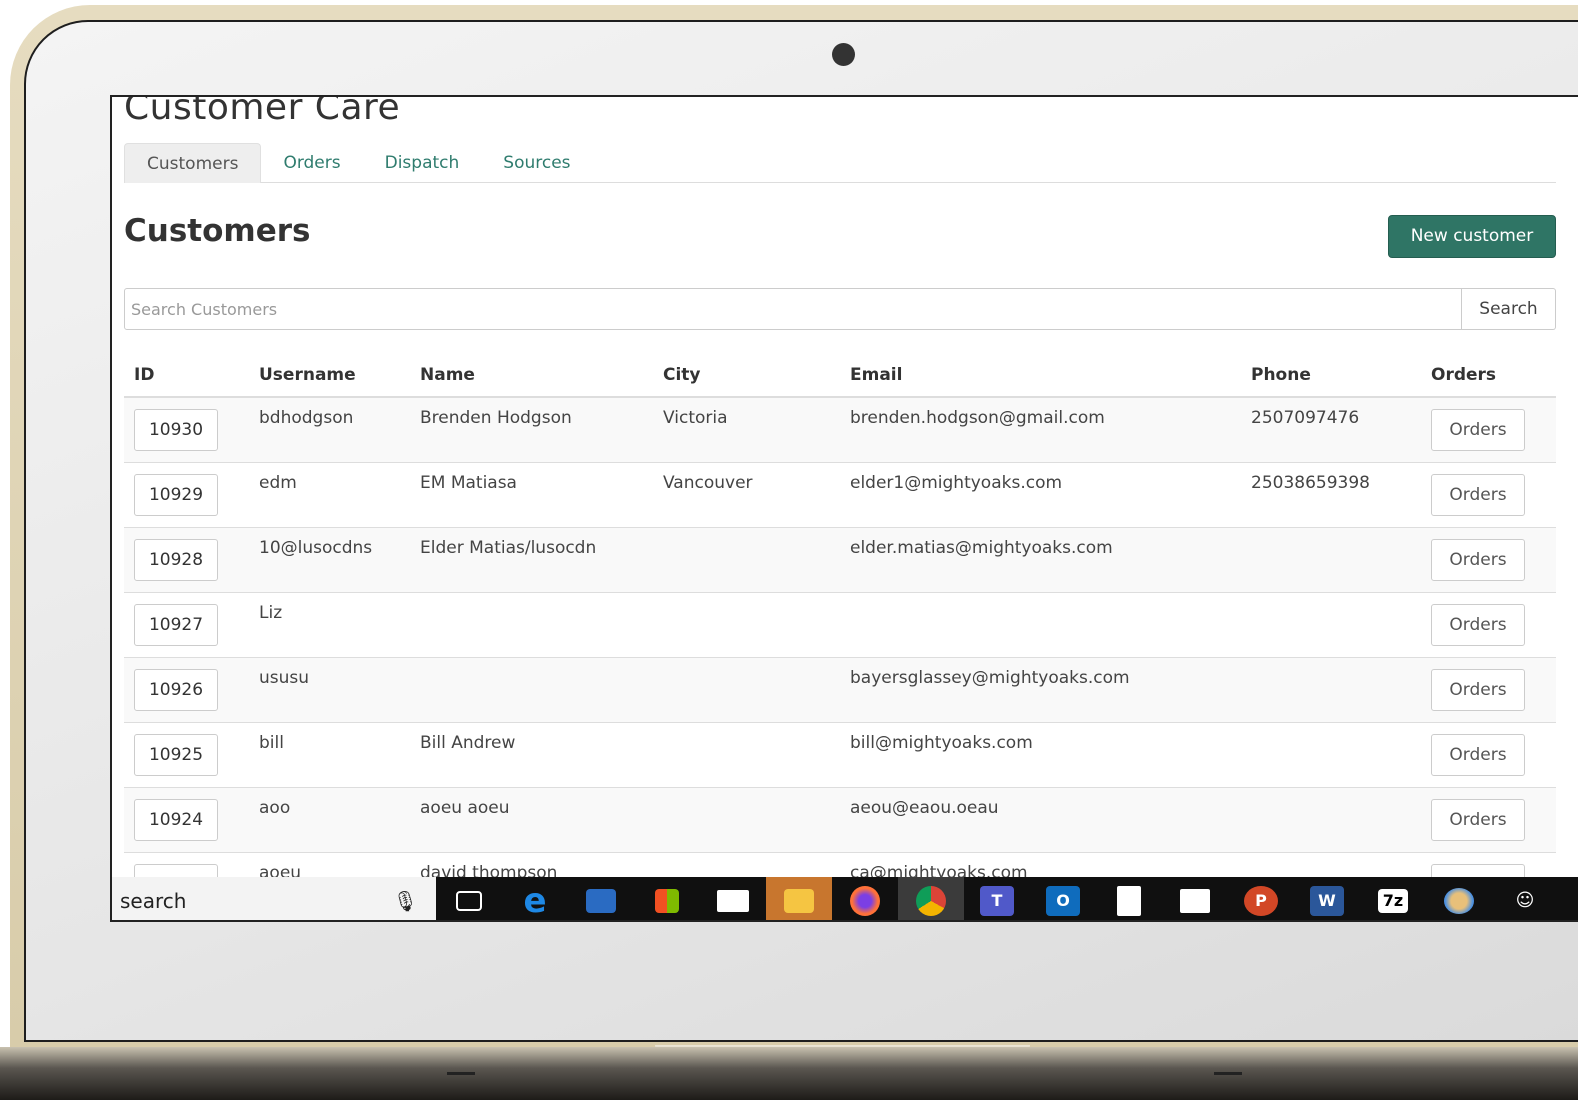  What do you see at coordinates (1040, 754) in the screenshot?
I see `cell-email: bill@mightyoaks.com` at bounding box center [1040, 754].